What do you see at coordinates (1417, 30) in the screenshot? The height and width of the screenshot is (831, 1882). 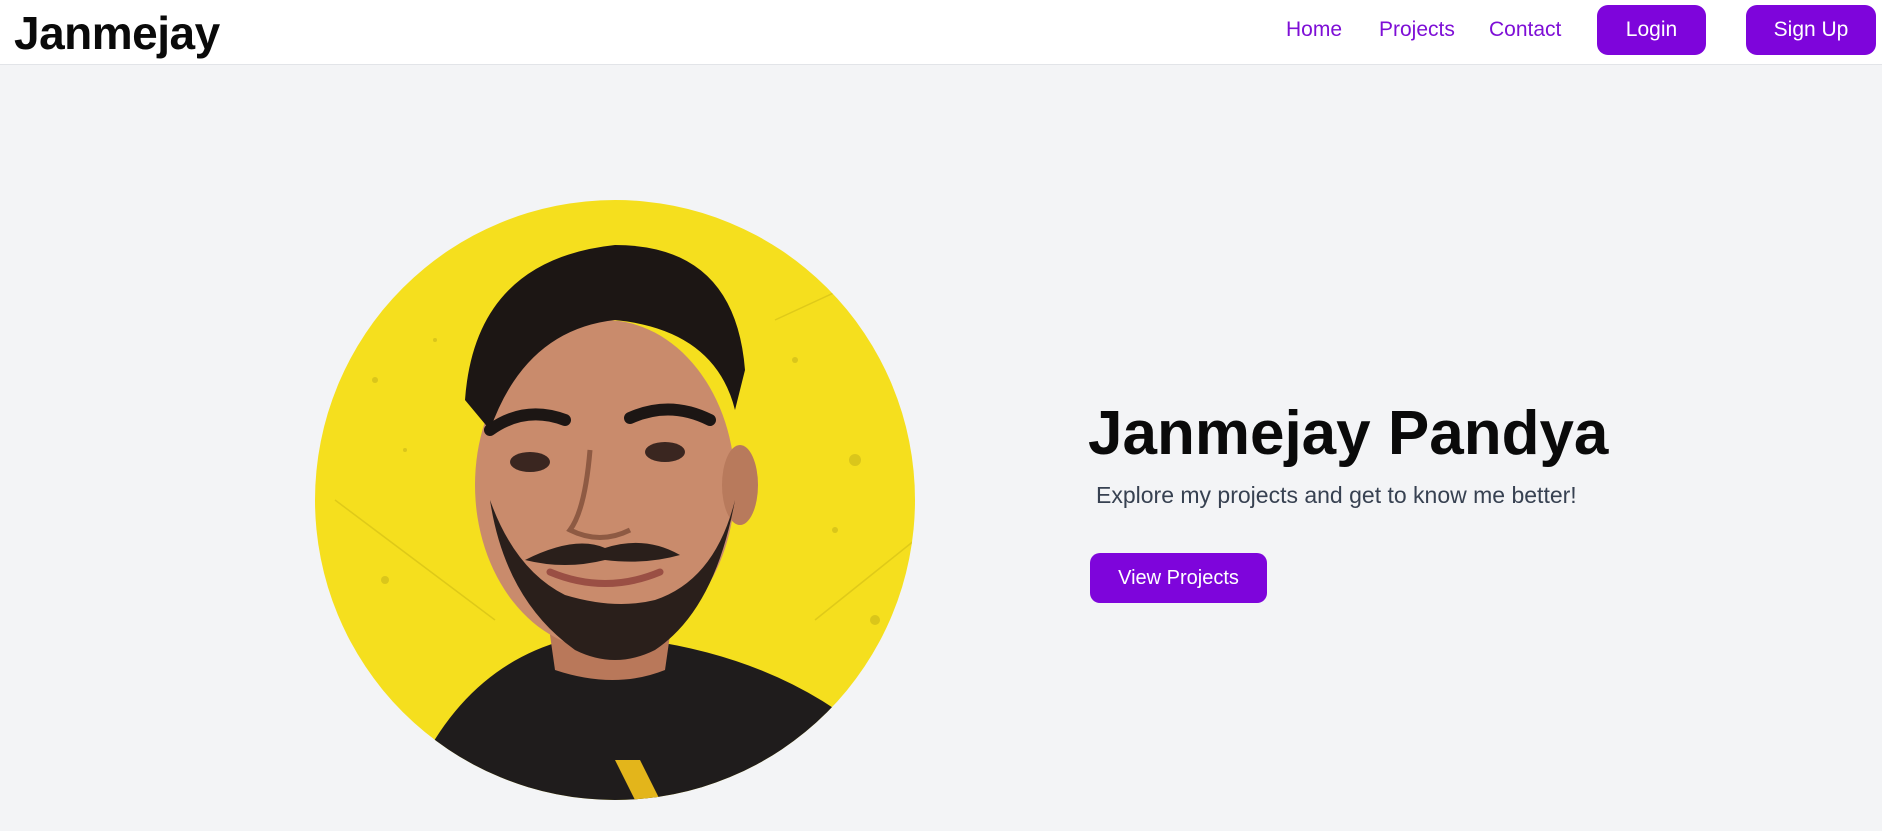 I see `nav-link-projects: Projects` at bounding box center [1417, 30].